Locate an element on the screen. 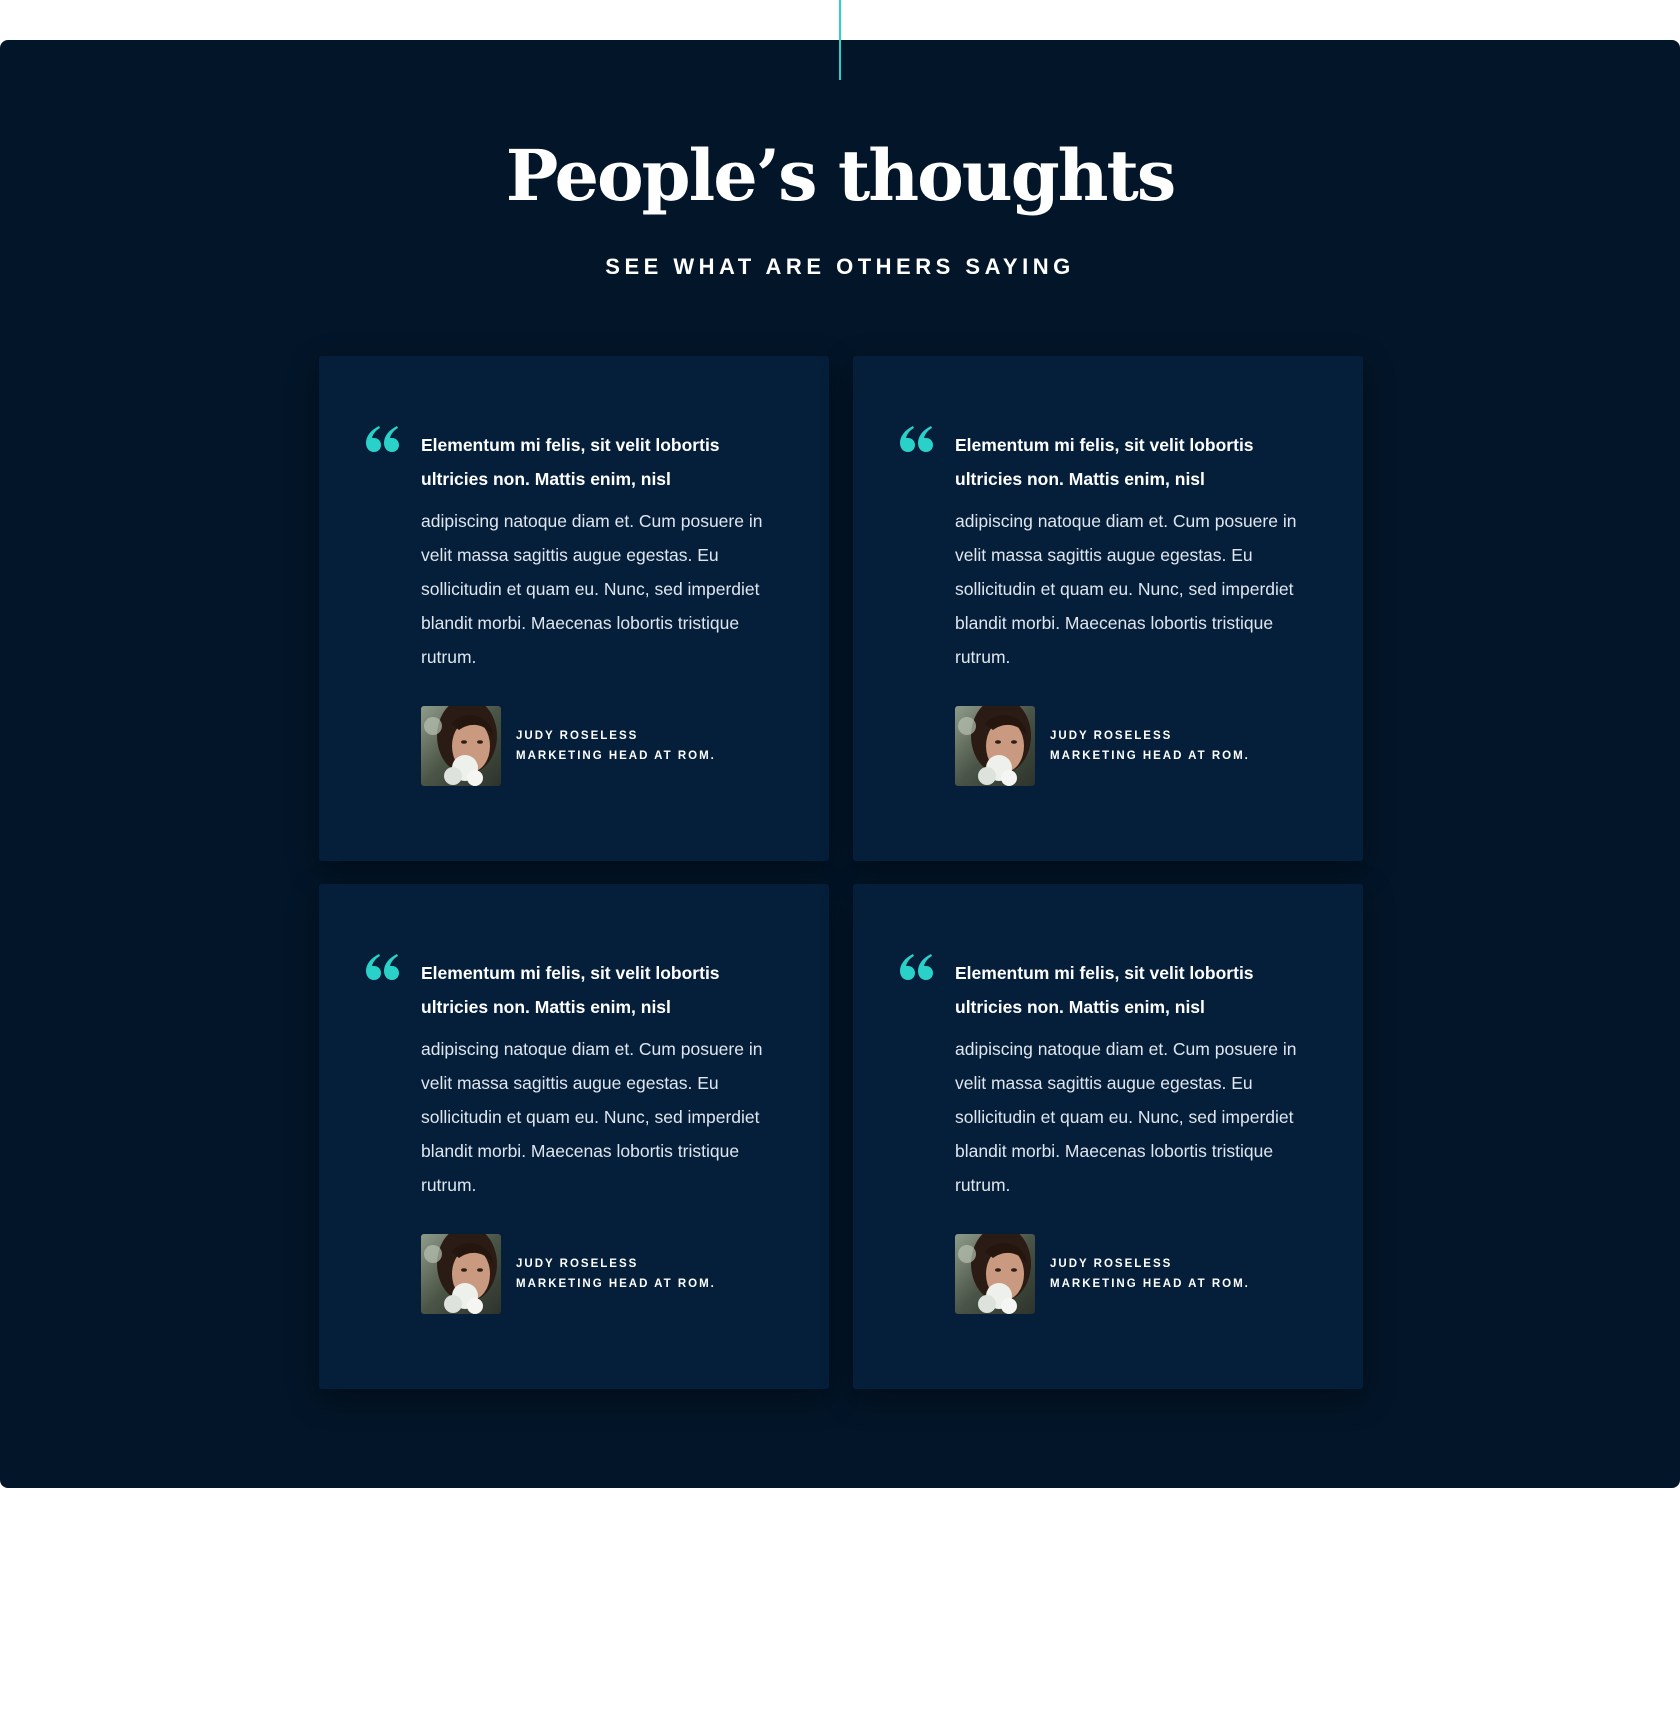 The width and height of the screenshot is (1680, 1716). accent-divider-line is located at coordinates (840, 40).